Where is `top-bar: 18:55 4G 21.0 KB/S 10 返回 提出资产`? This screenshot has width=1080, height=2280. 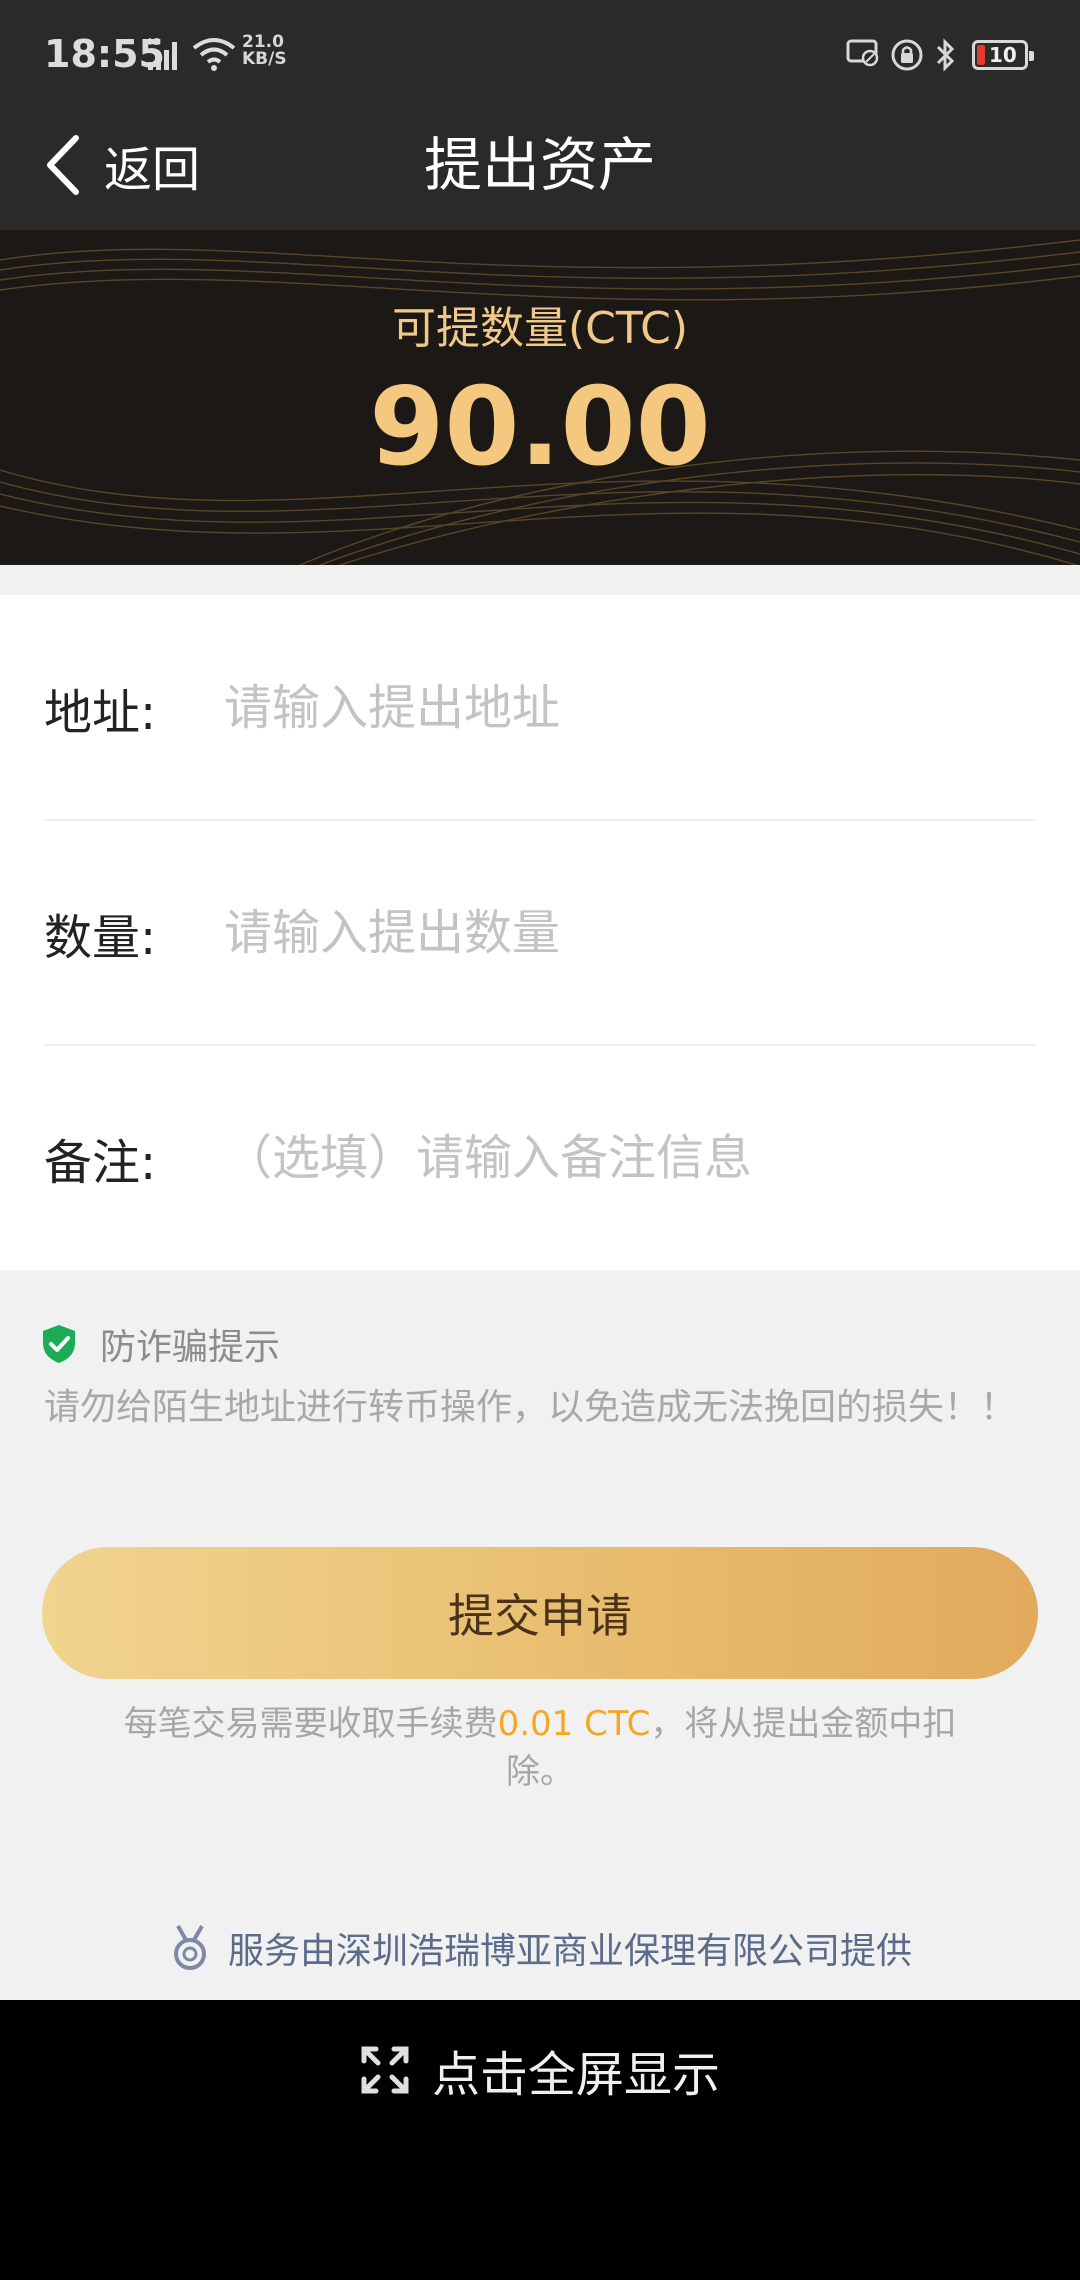 top-bar: 18:55 4G 21.0 KB/S 10 返回 提出资产 is located at coordinates (540, 115).